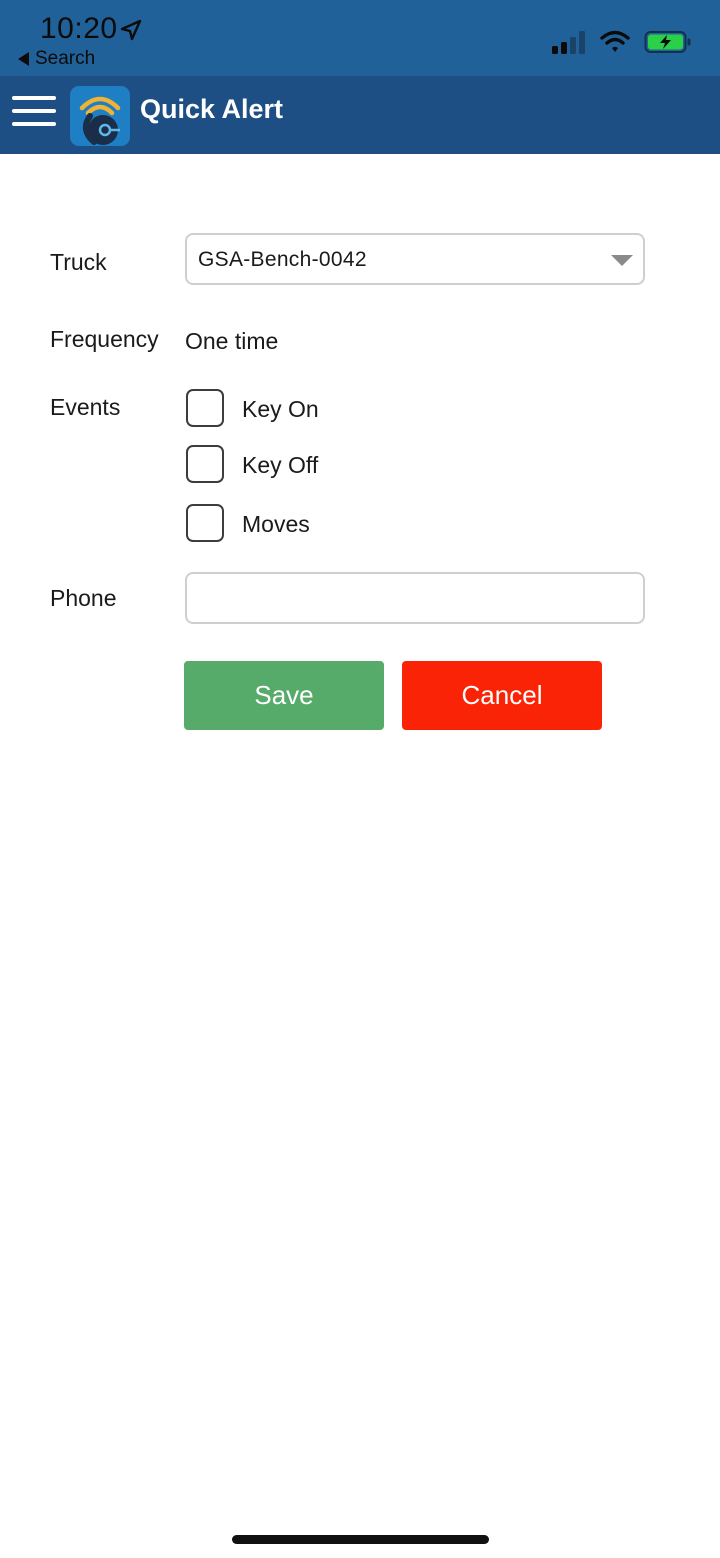 Image resolution: width=720 pixels, height=1558 pixels. What do you see at coordinates (205, 408) in the screenshot?
I see `key-on-checkbox` at bounding box center [205, 408].